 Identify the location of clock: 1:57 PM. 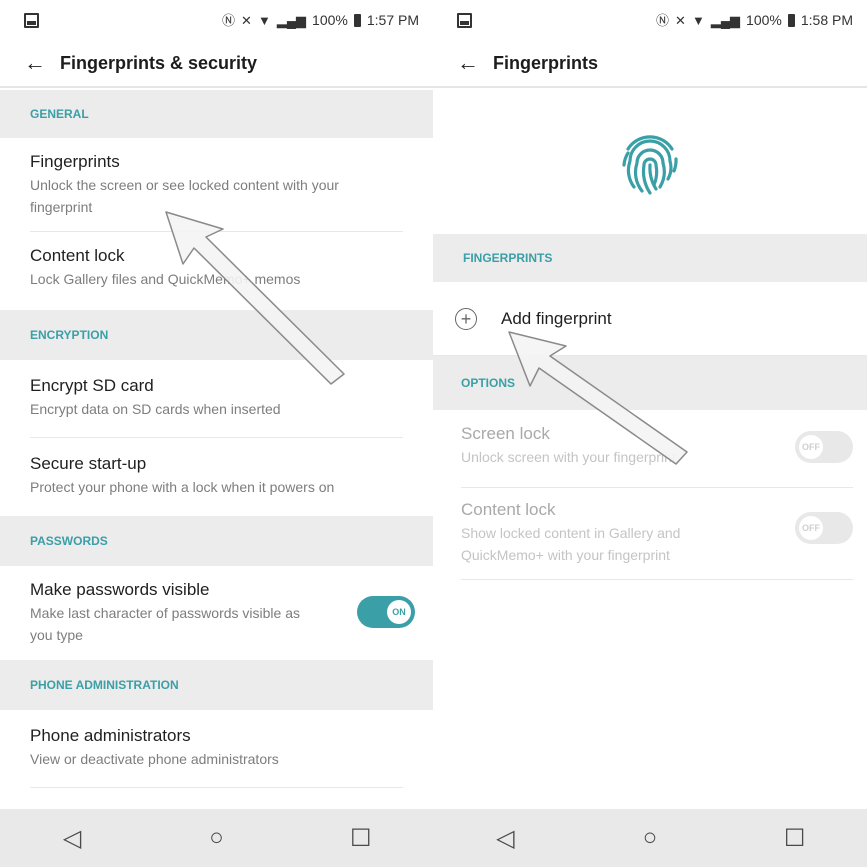
(392, 20).